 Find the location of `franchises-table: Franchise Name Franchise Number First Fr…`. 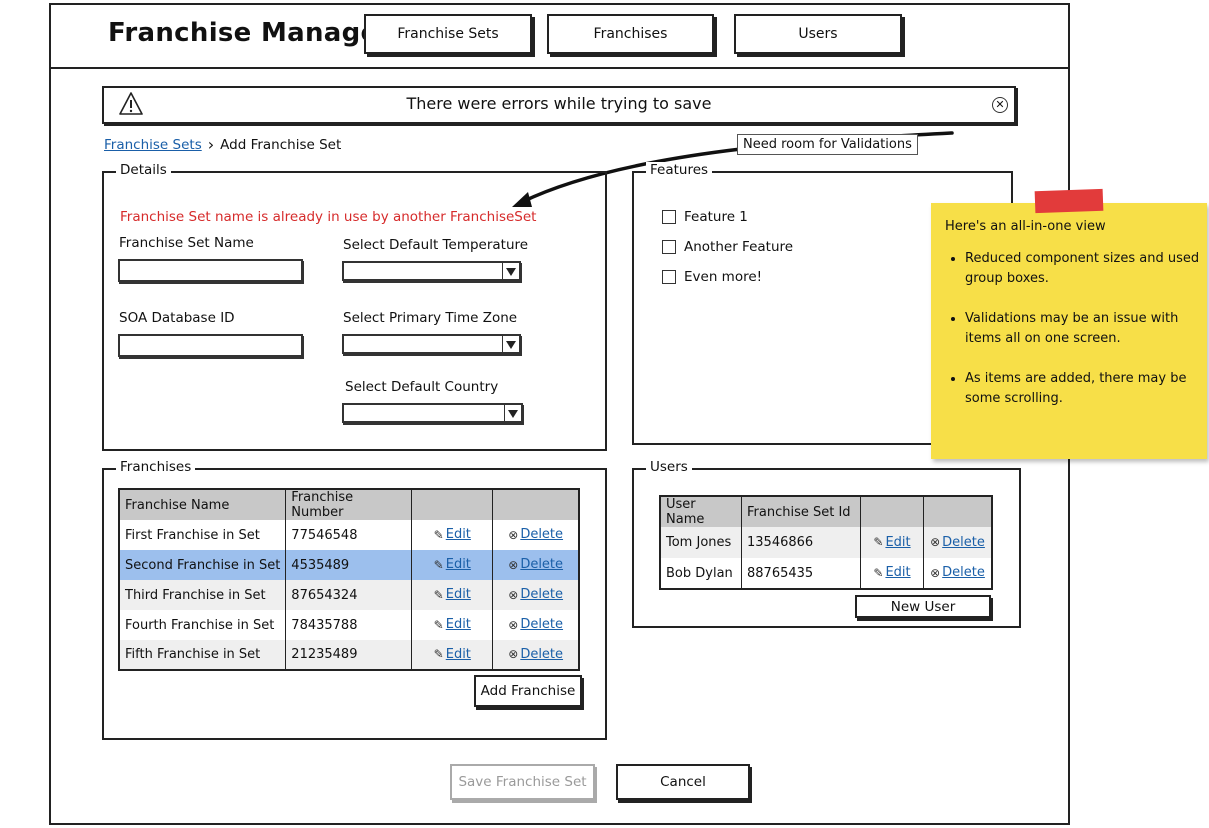

franchises-table: Franchise Name Franchise Number First Fr… is located at coordinates (349, 579).